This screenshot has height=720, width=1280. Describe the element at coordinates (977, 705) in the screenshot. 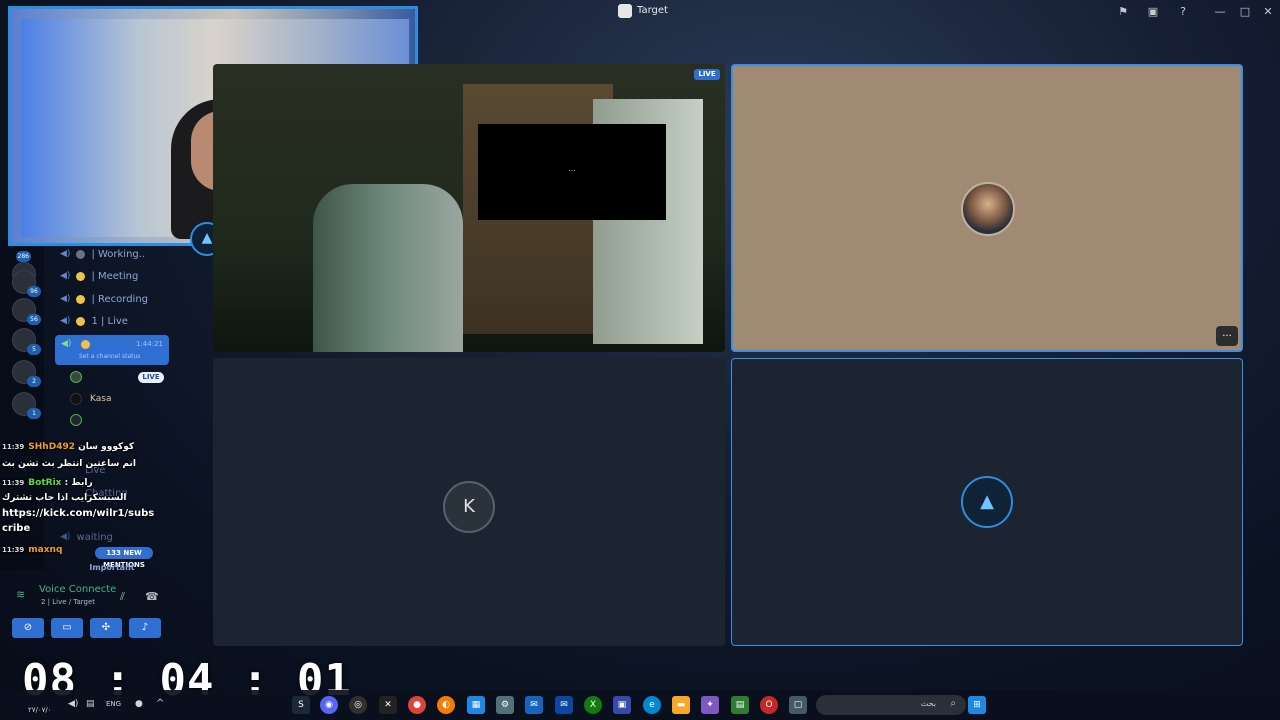

I see `windows-start-icon: ⊞` at that location.